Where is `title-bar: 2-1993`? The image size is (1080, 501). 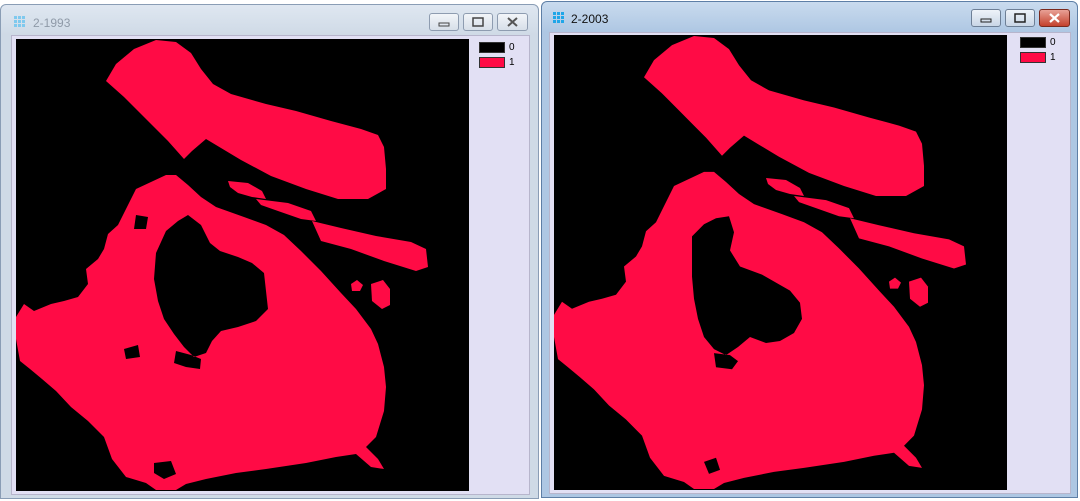 title-bar: 2-1993 is located at coordinates (269, 20).